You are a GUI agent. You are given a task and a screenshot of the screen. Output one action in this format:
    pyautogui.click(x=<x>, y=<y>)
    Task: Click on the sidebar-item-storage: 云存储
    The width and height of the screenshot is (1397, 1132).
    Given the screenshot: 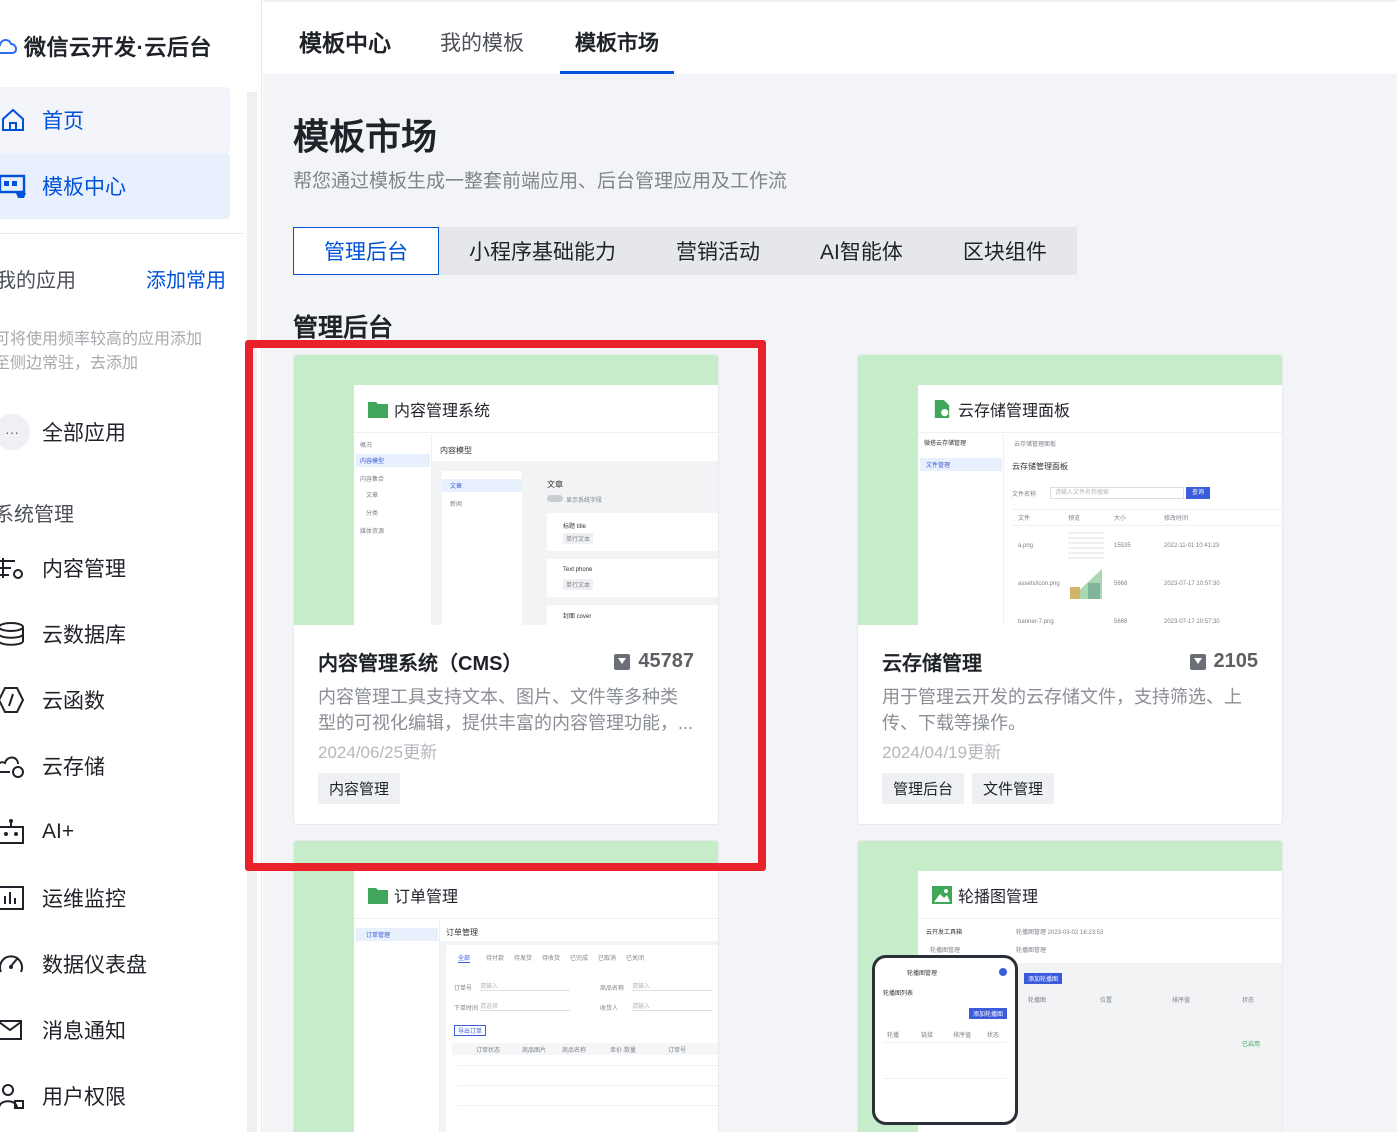 What is the action you would take?
    pyautogui.click(x=73, y=766)
    